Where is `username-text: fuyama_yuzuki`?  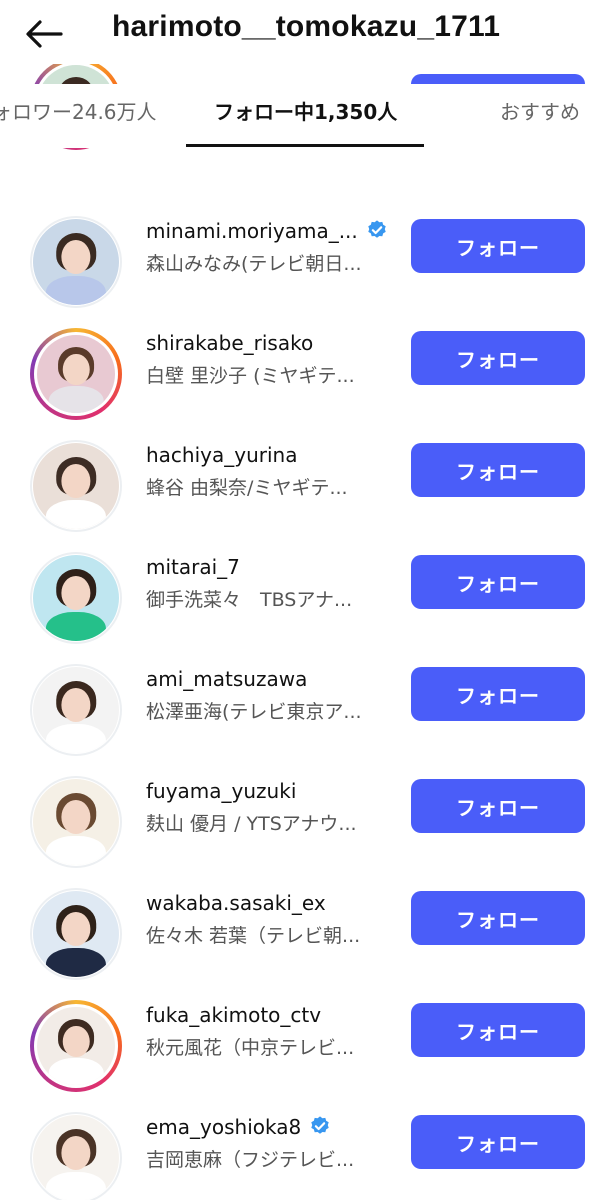 username-text: fuyama_yuzuki is located at coordinates (221, 791).